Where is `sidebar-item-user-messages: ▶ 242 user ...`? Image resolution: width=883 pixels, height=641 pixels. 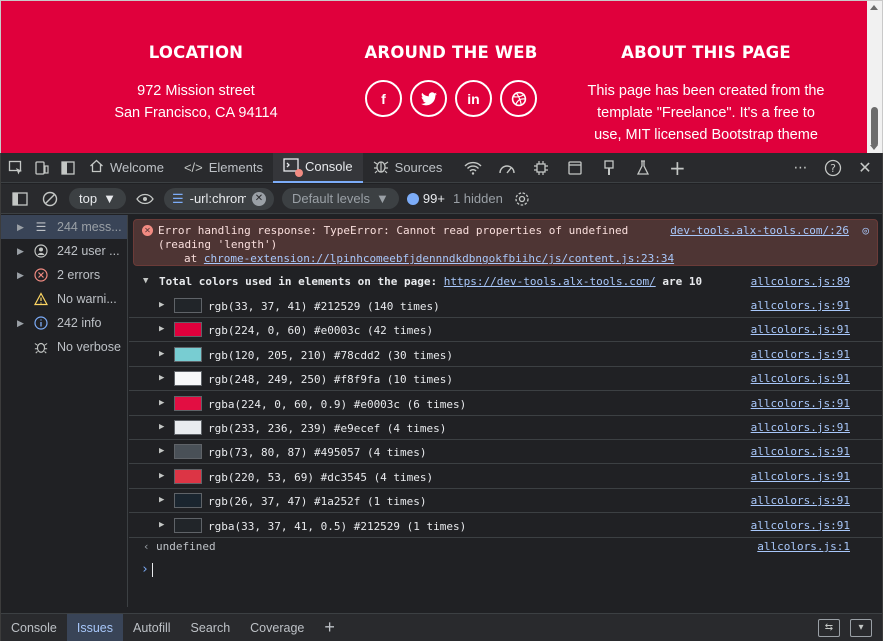 sidebar-item-user-messages: ▶ 242 user ... is located at coordinates (64, 251).